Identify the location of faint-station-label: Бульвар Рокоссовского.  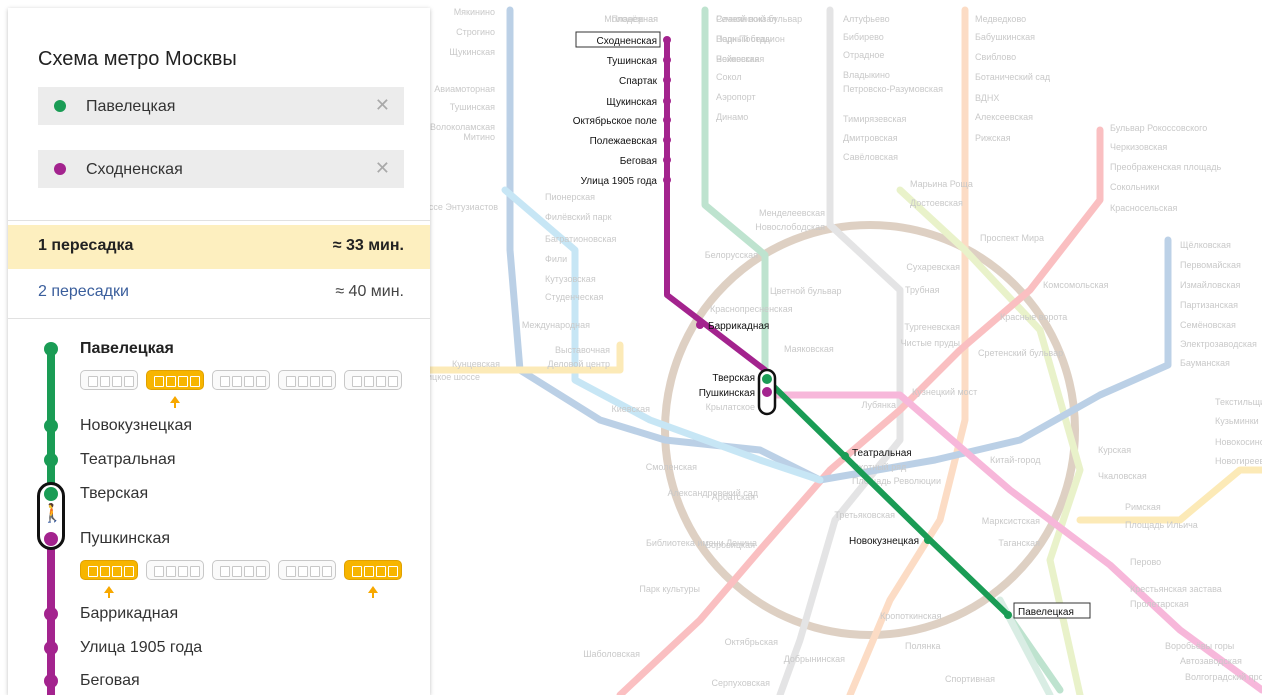
(1158, 128).